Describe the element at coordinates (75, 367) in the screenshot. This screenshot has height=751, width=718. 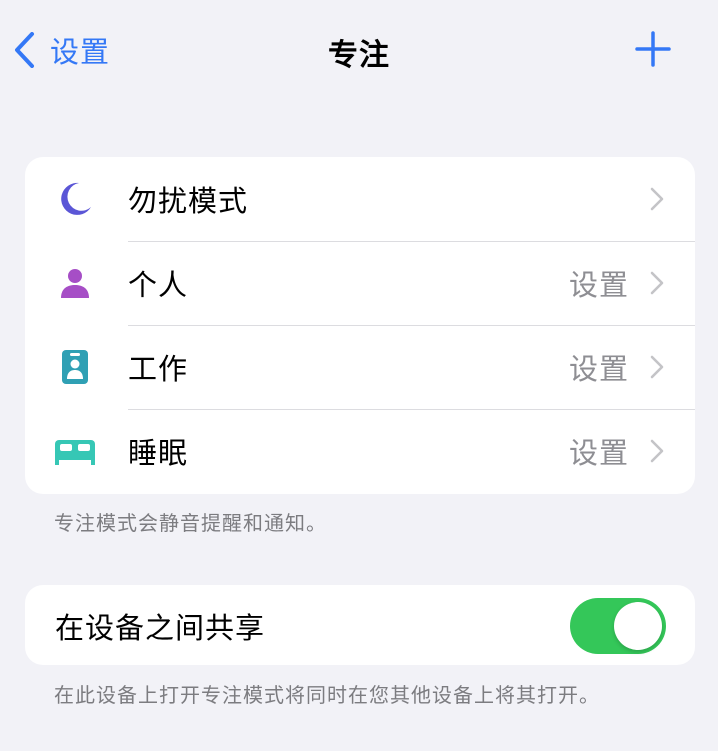
I see `id-badge-icon` at that location.